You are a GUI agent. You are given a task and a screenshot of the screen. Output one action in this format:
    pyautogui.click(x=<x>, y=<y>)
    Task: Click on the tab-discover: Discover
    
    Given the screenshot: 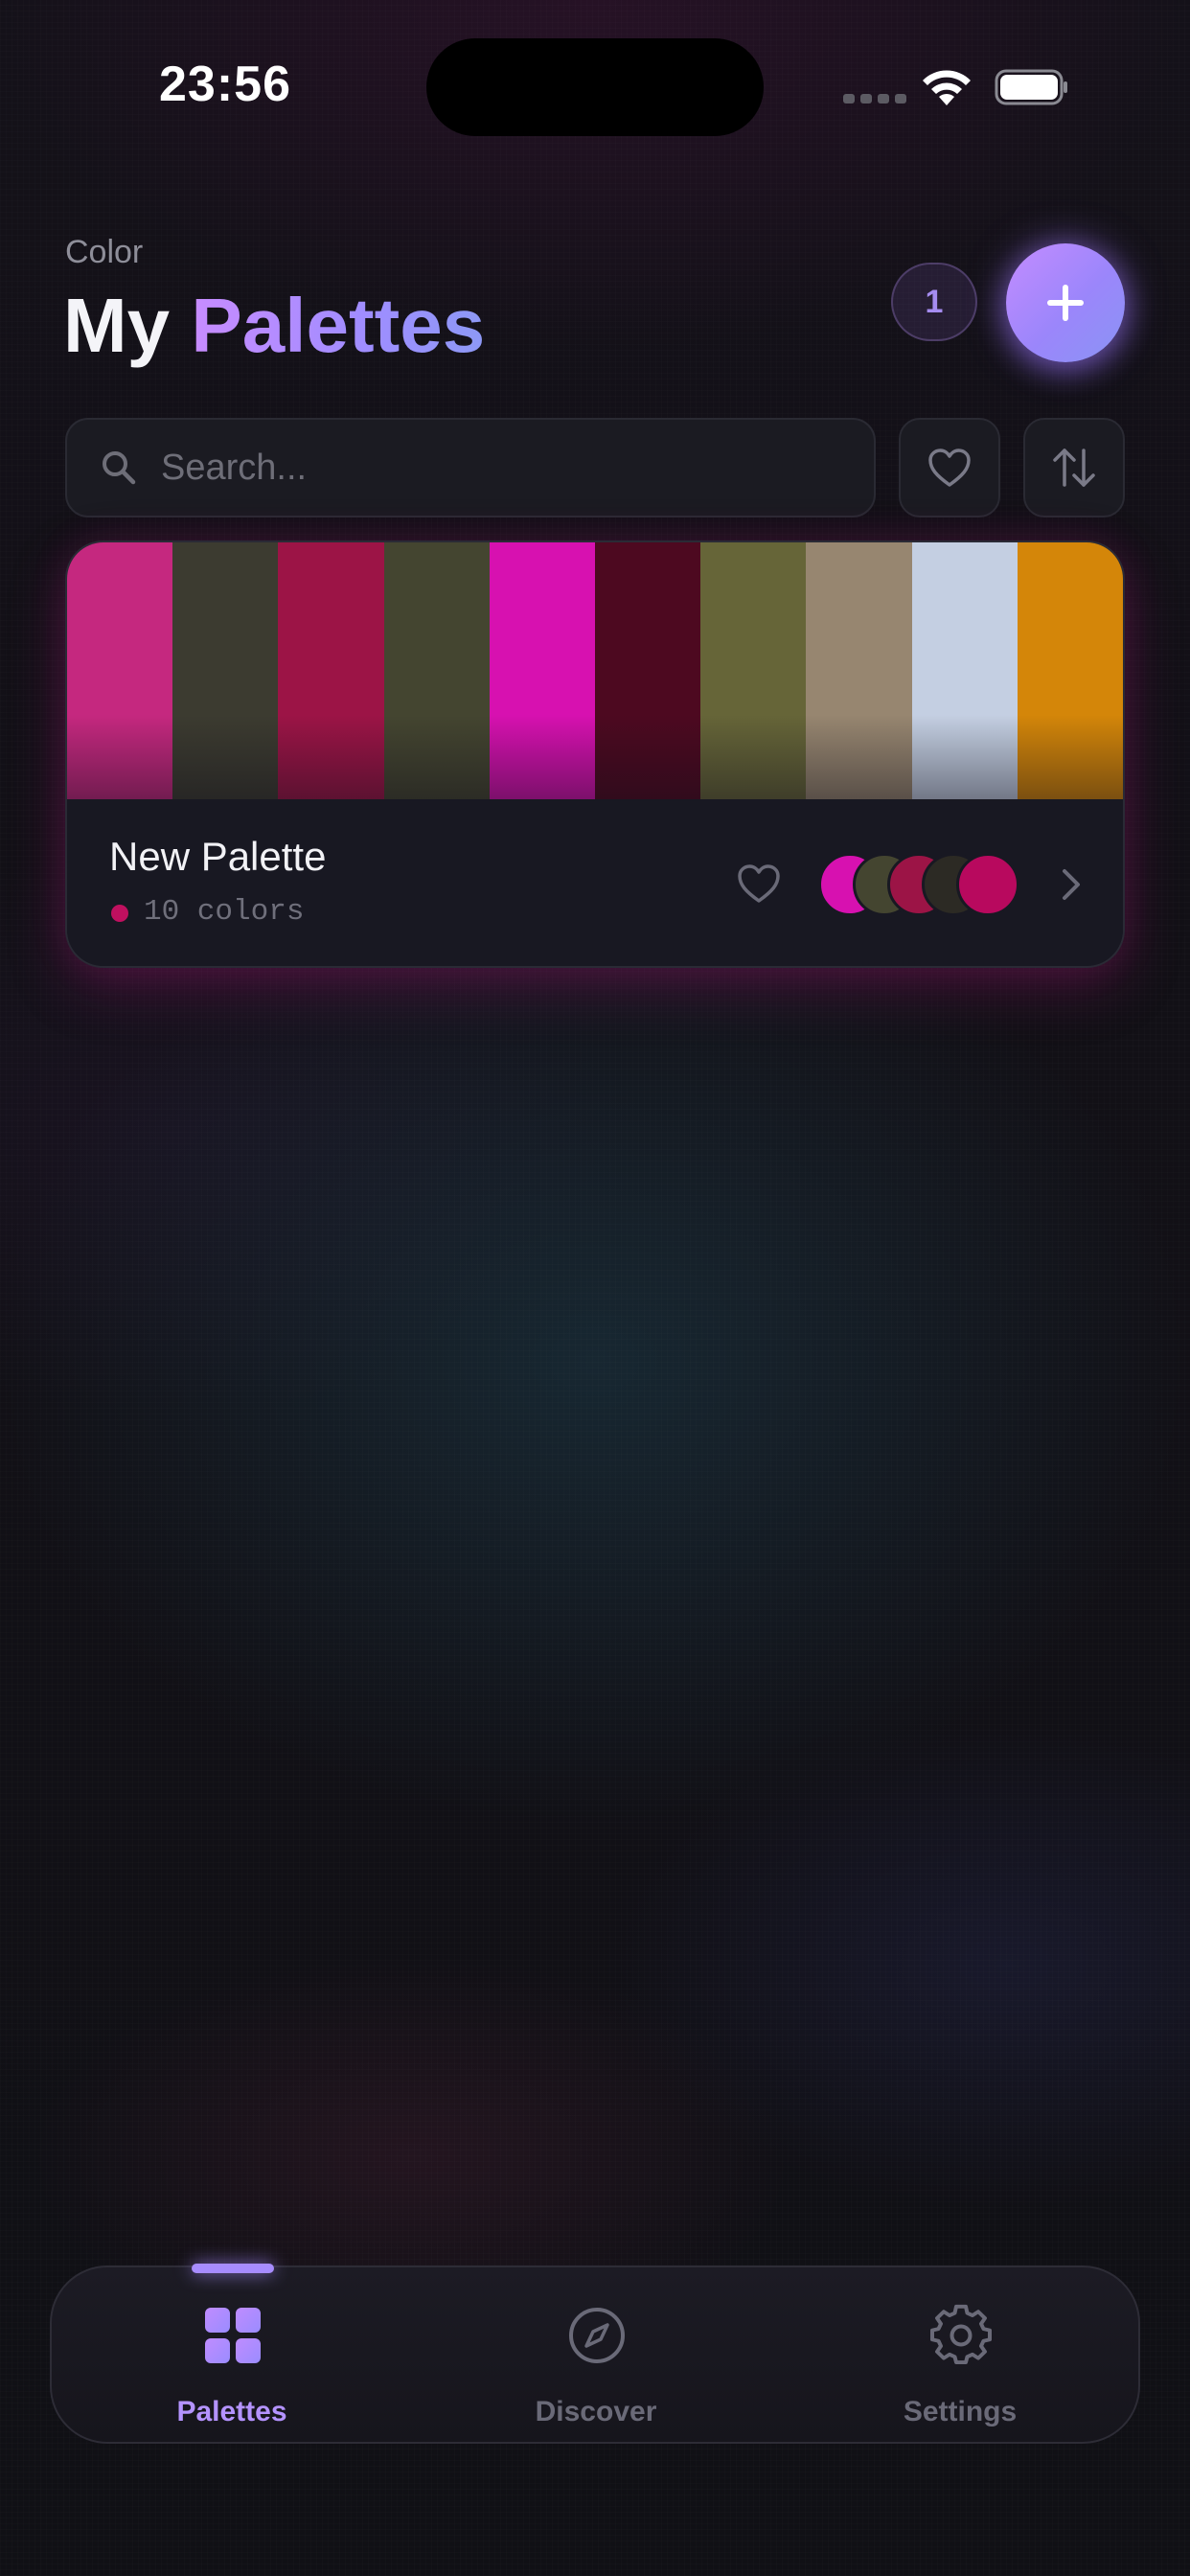 What is the action you would take?
    pyautogui.click(x=596, y=2356)
    